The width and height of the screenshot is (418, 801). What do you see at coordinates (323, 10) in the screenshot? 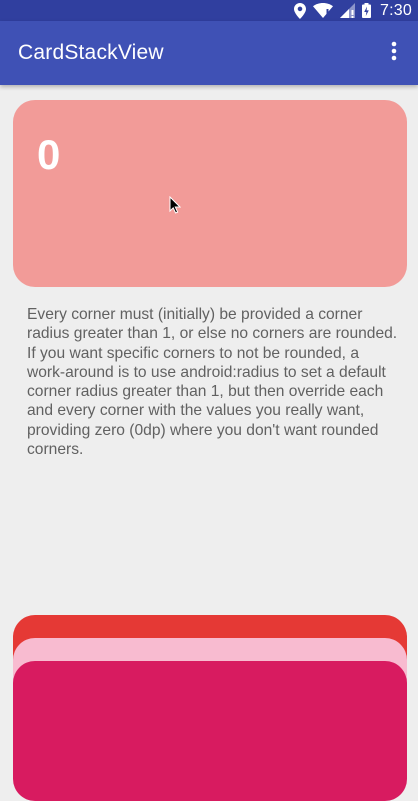
I see `wifi-icon` at bounding box center [323, 10].